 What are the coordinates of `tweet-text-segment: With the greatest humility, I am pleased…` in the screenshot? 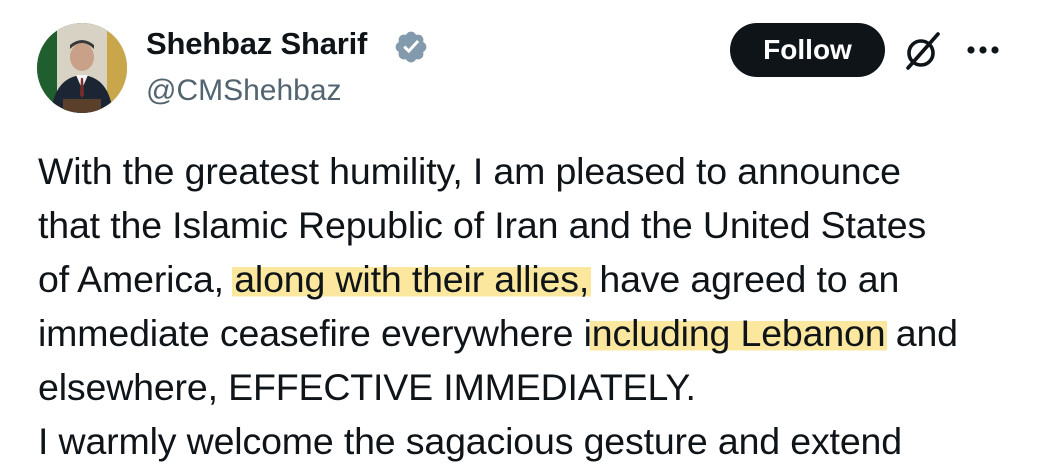 It's located at (469, 171).